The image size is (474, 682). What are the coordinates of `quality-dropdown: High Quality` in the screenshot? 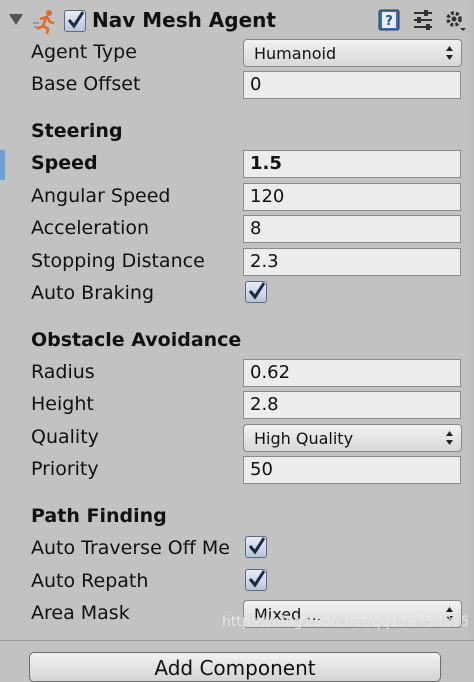 It's located at (352, 438).